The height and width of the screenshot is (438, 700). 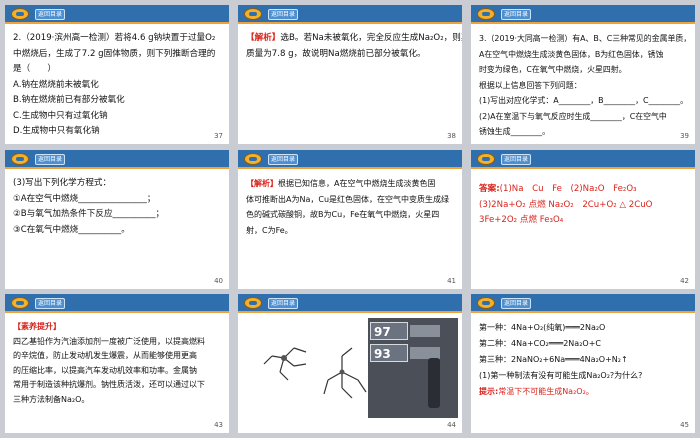 What do you see at coordinates (62, 183) in the screenshot?
I see `text-line: (3)写出下列化学方程式：` at bounding box center [62, 183].